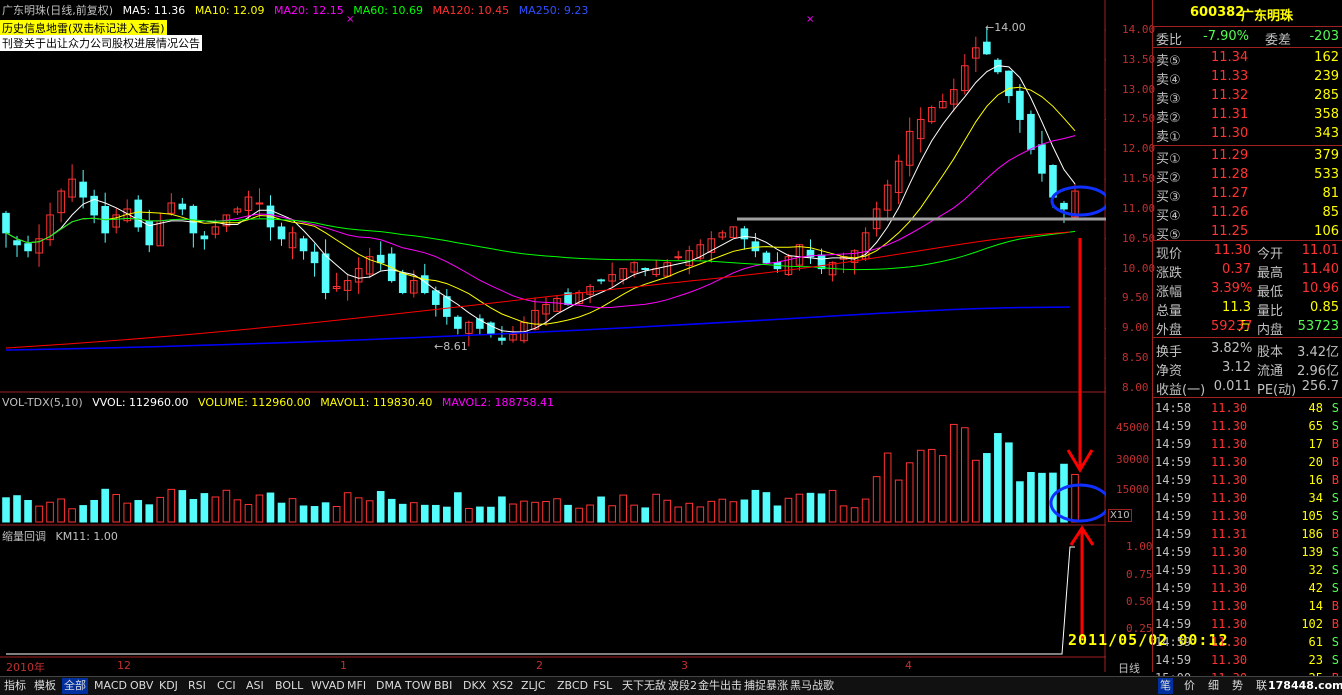 This screenshot has width=1342, height=695. I want to click on tick-row: 14:59 11.30 14 B, so click(1247, 607).